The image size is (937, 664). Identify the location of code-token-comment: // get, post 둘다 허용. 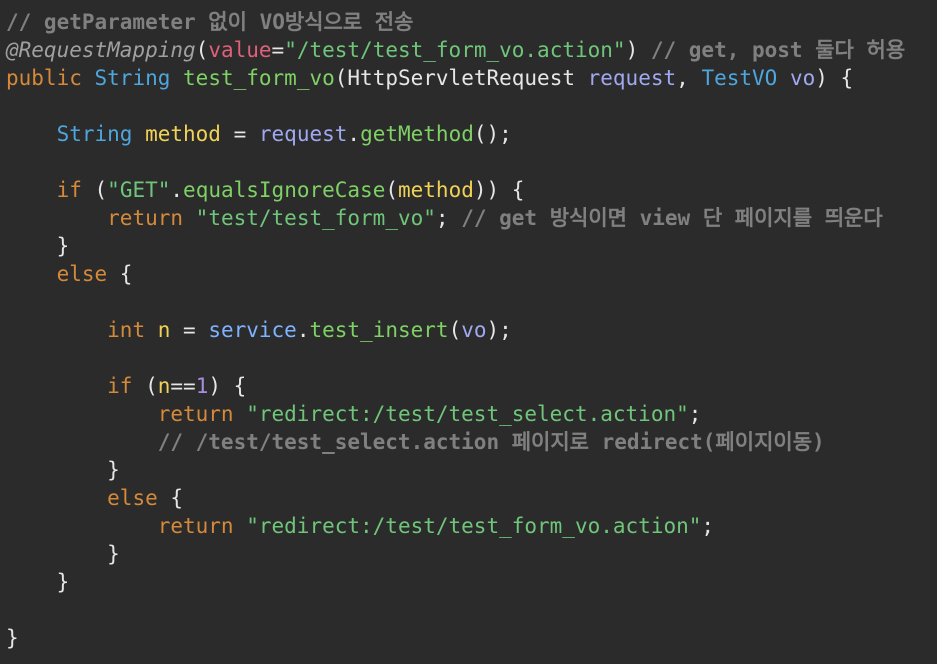
(778, 50).